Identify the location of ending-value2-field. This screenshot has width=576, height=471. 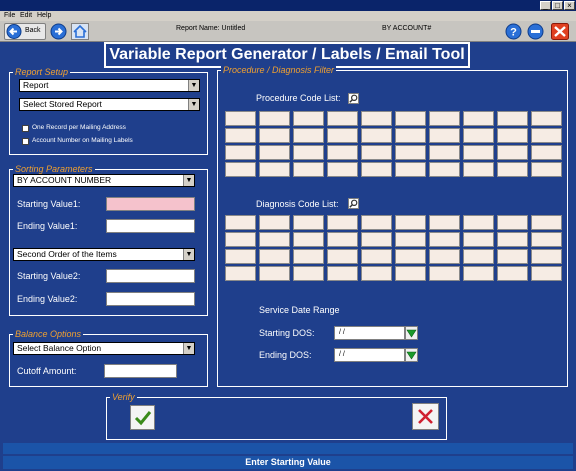
(150, 299).